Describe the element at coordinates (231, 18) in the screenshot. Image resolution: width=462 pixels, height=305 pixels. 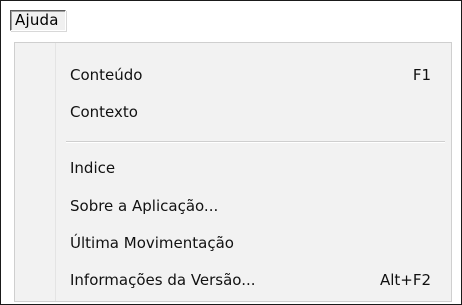
I see `menu-bar: Ajuda` at that location.